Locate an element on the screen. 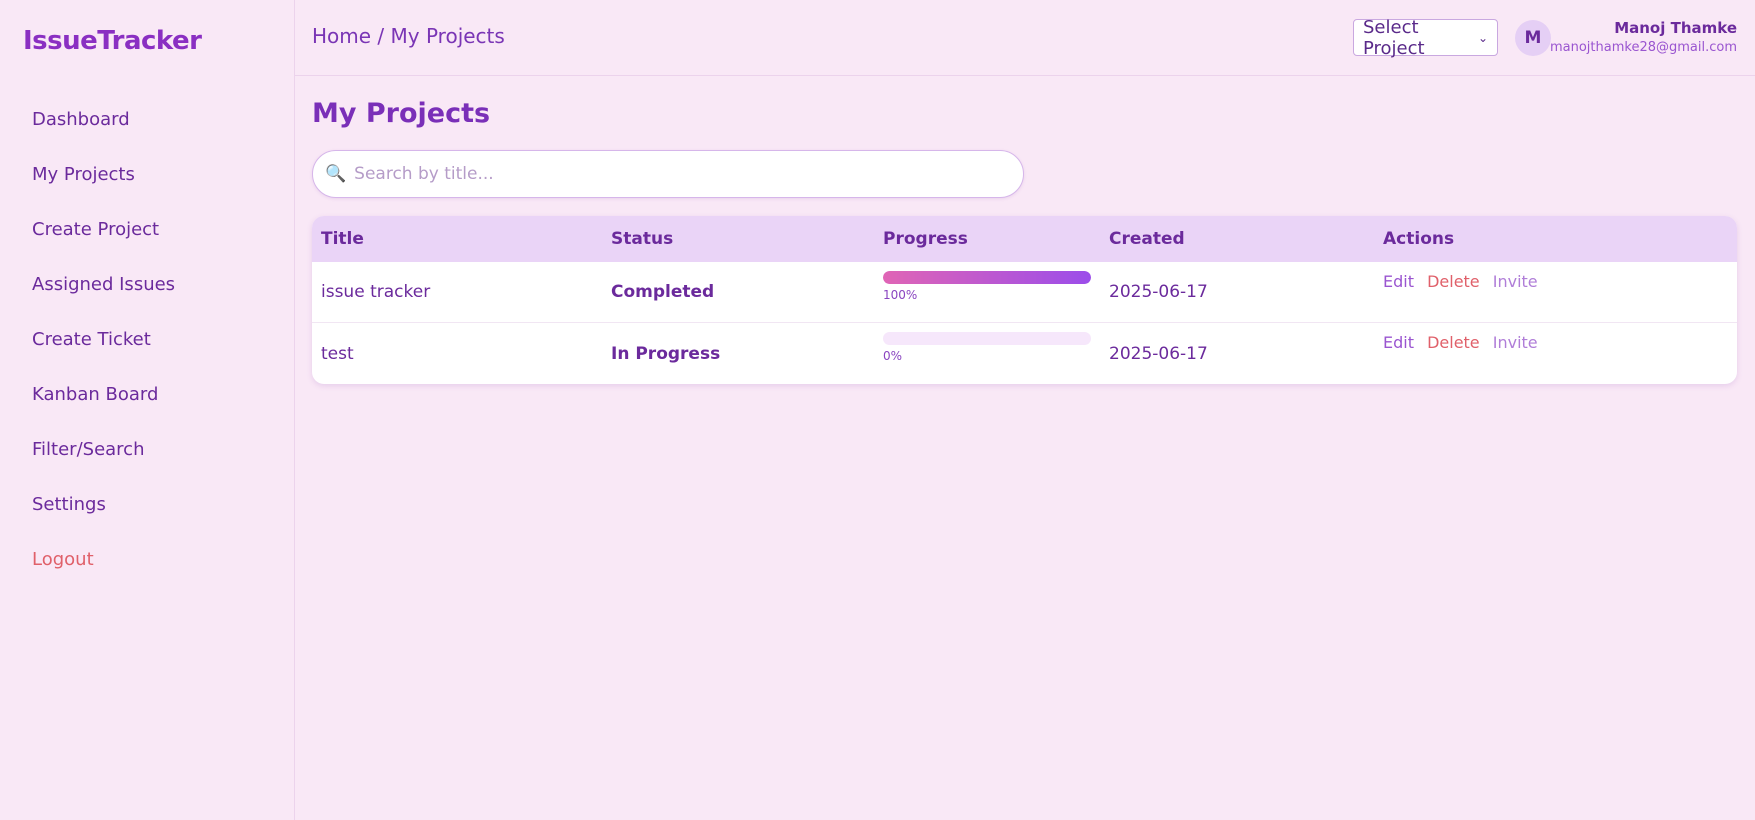  search-input is located at coordinates (674, 174).